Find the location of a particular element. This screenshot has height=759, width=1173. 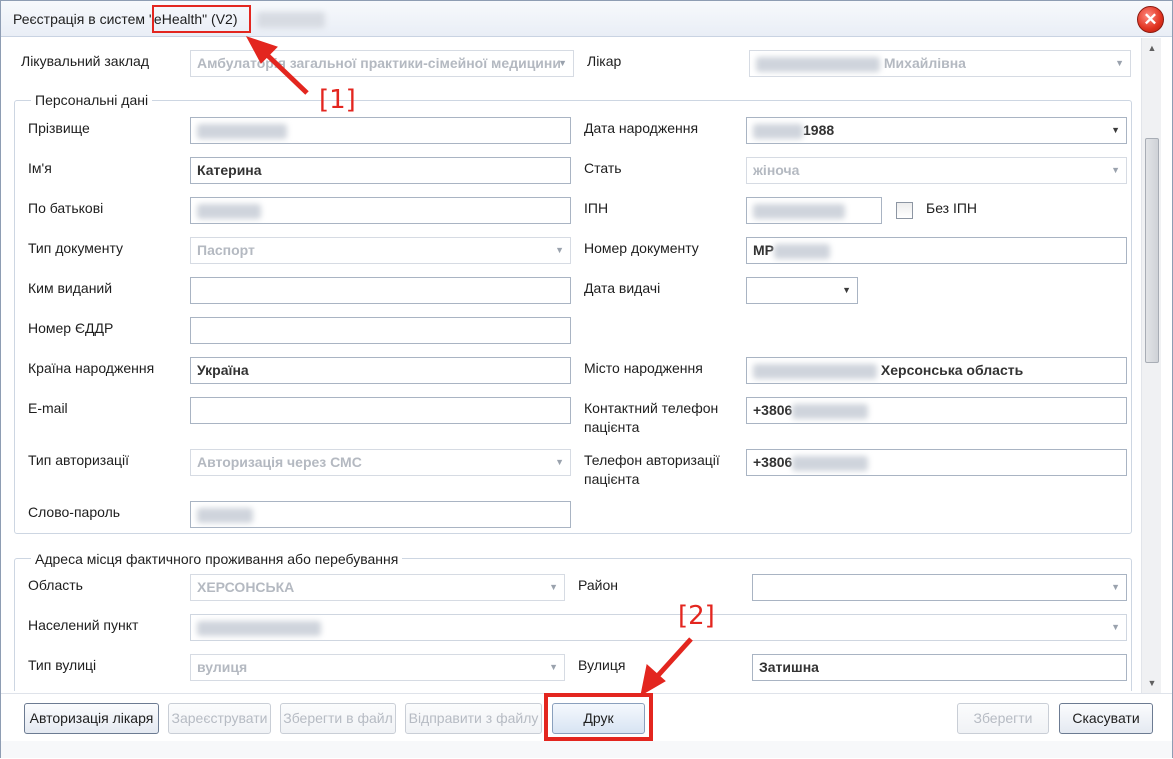

annotation-label-2: [2] is located at coordinates (696, 616).